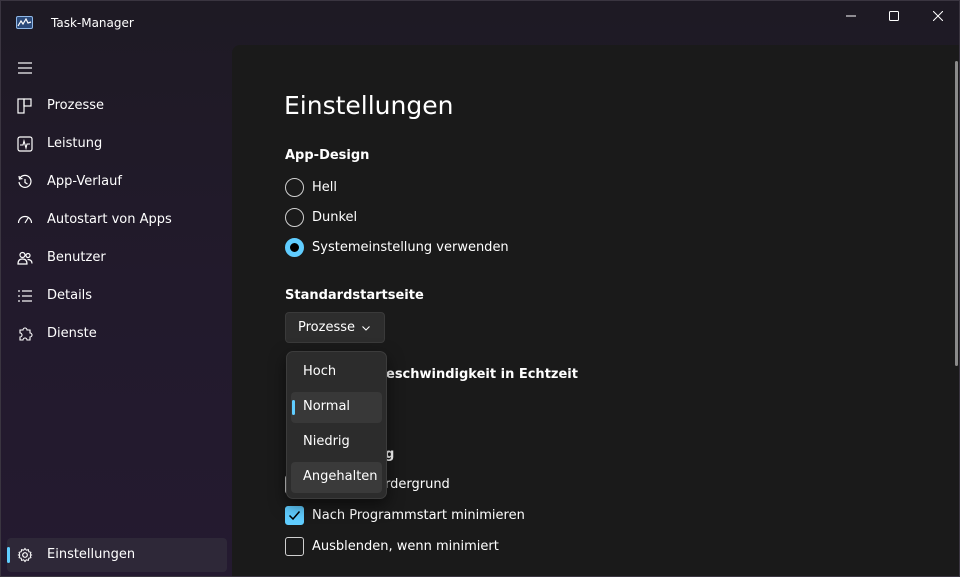 The height and width of the screenshot is (577, 960). I want to click on update-speed-popup-menu: Hoch Normal Niedrig Angehalten, so click(336, 425).